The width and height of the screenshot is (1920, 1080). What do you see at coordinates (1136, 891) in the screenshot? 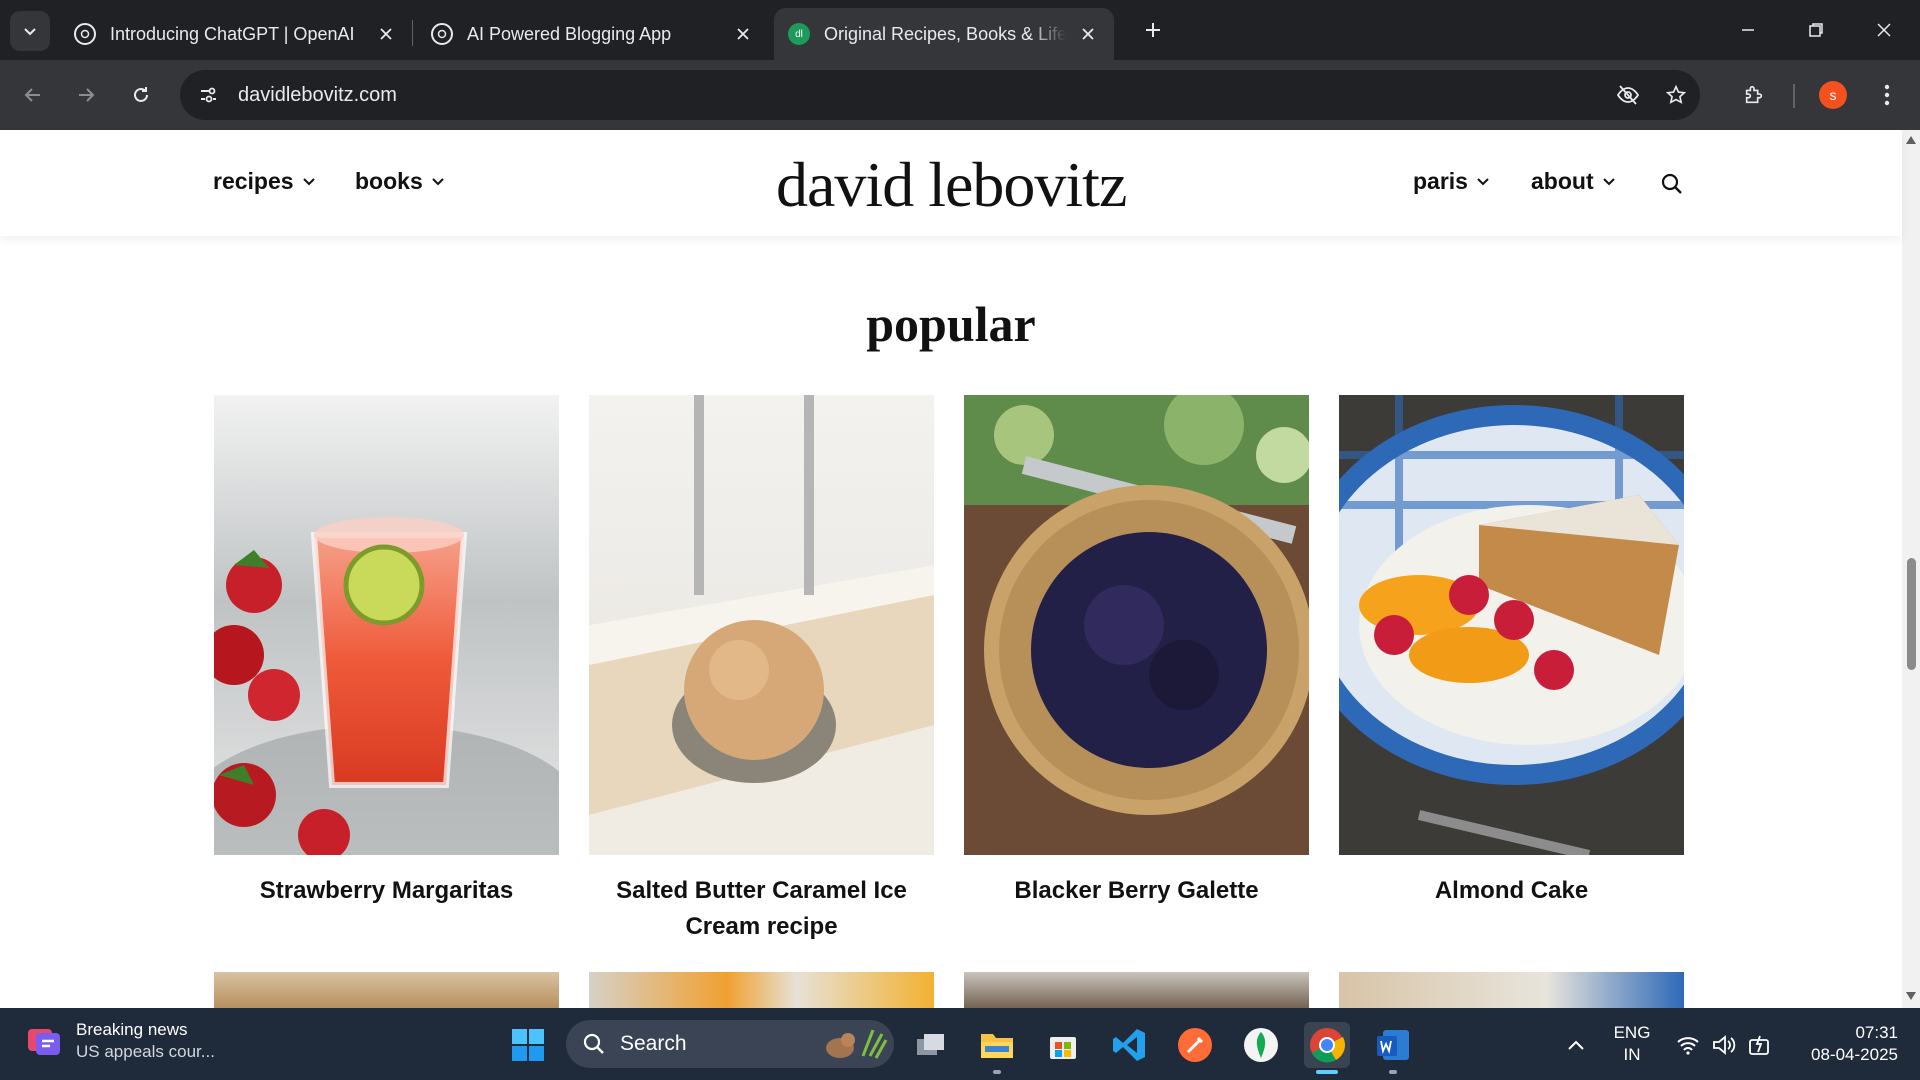
I see `recipe-title: Blacker Berry Galette` at bounding box center [1136, 891].